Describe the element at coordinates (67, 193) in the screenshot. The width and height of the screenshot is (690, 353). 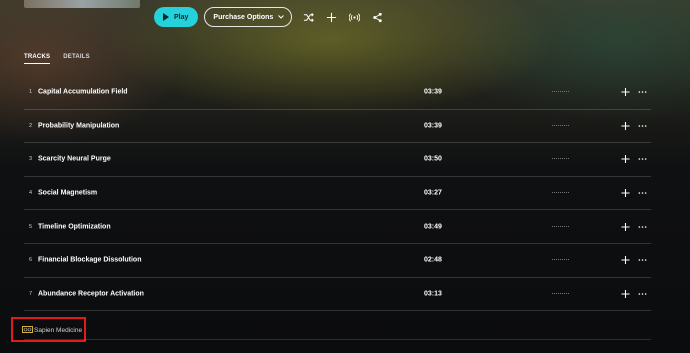
I see `track-title: Social Magnetism` at that location.